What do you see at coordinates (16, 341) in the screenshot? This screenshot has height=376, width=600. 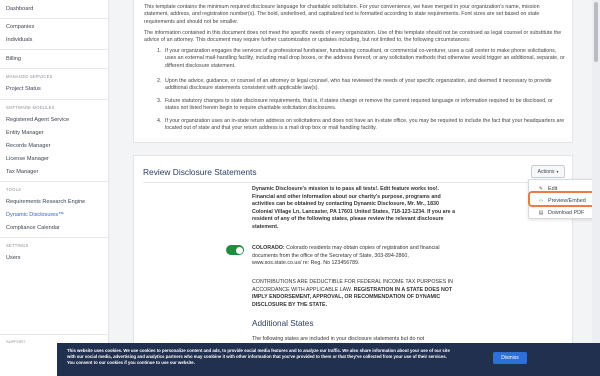 I see `section-support: SUPPORT` at bounding box center [16, 341].